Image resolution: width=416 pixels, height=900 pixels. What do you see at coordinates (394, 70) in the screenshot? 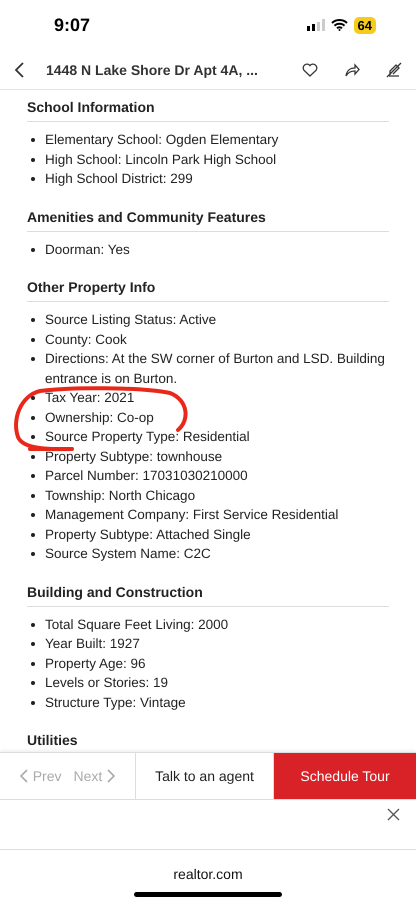
I see `hide-icon` at bounding box center [394, 70].